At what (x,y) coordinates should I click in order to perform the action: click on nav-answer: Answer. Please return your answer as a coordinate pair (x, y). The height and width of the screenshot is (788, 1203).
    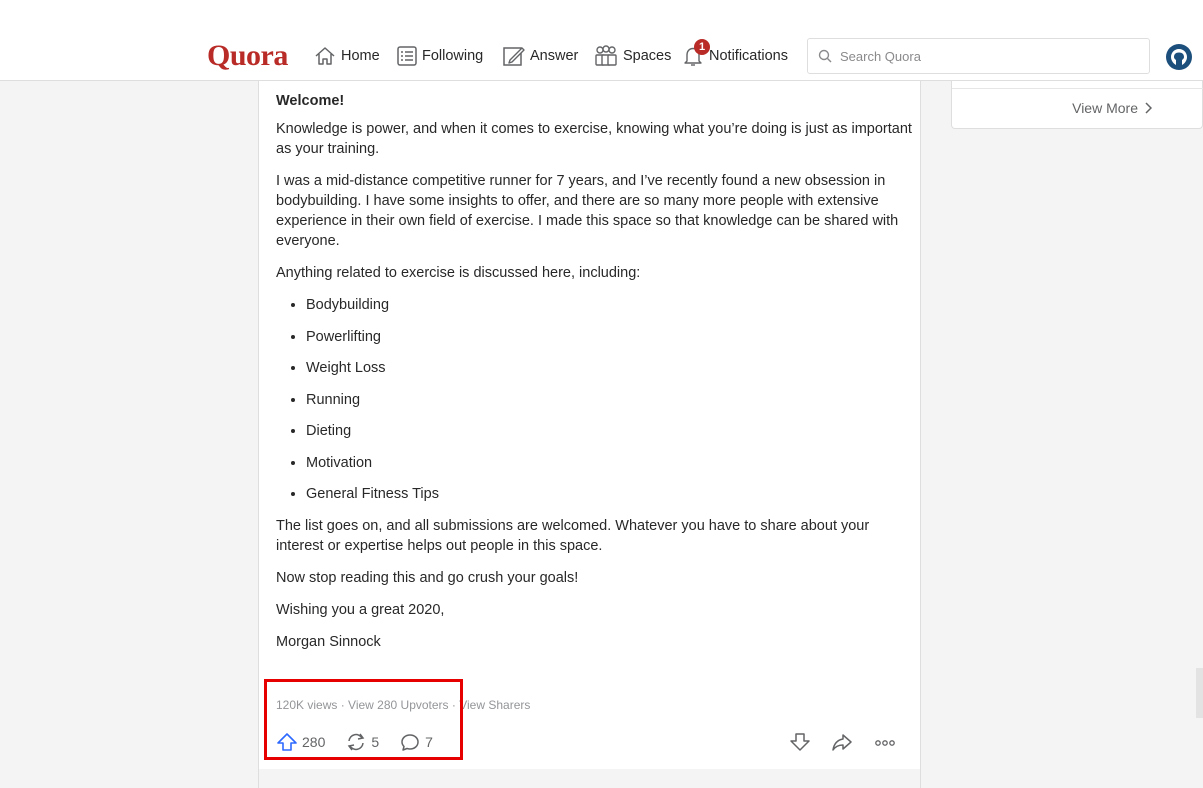
    Looking at the image, I should click on (540, 56).